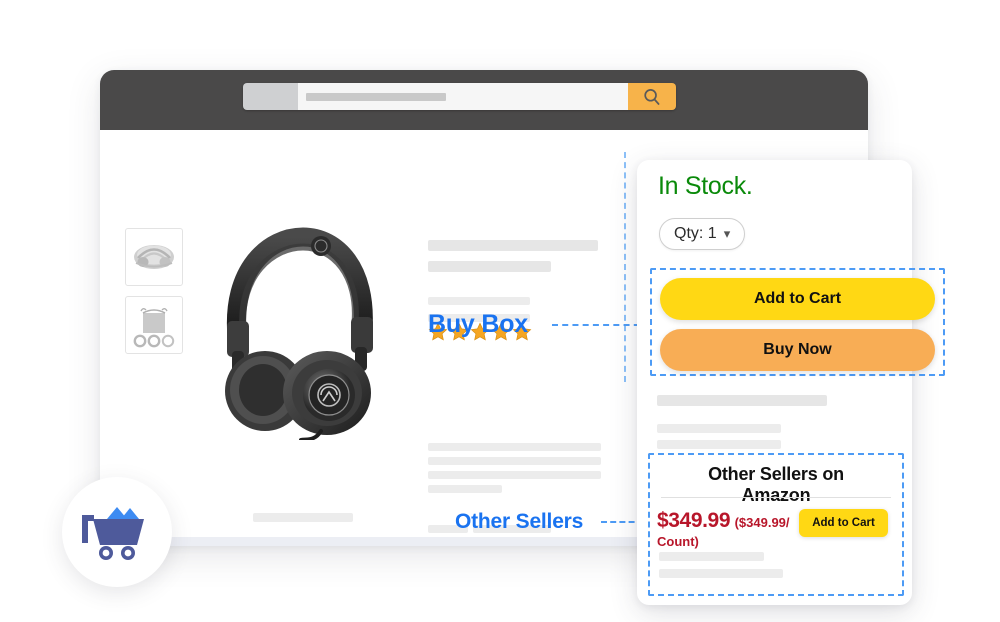 This screenshot has height=622, width=1000. Describe the element at coordinates (479, 301) in the screenshot. I see `meta-skeleton-line` at that location.